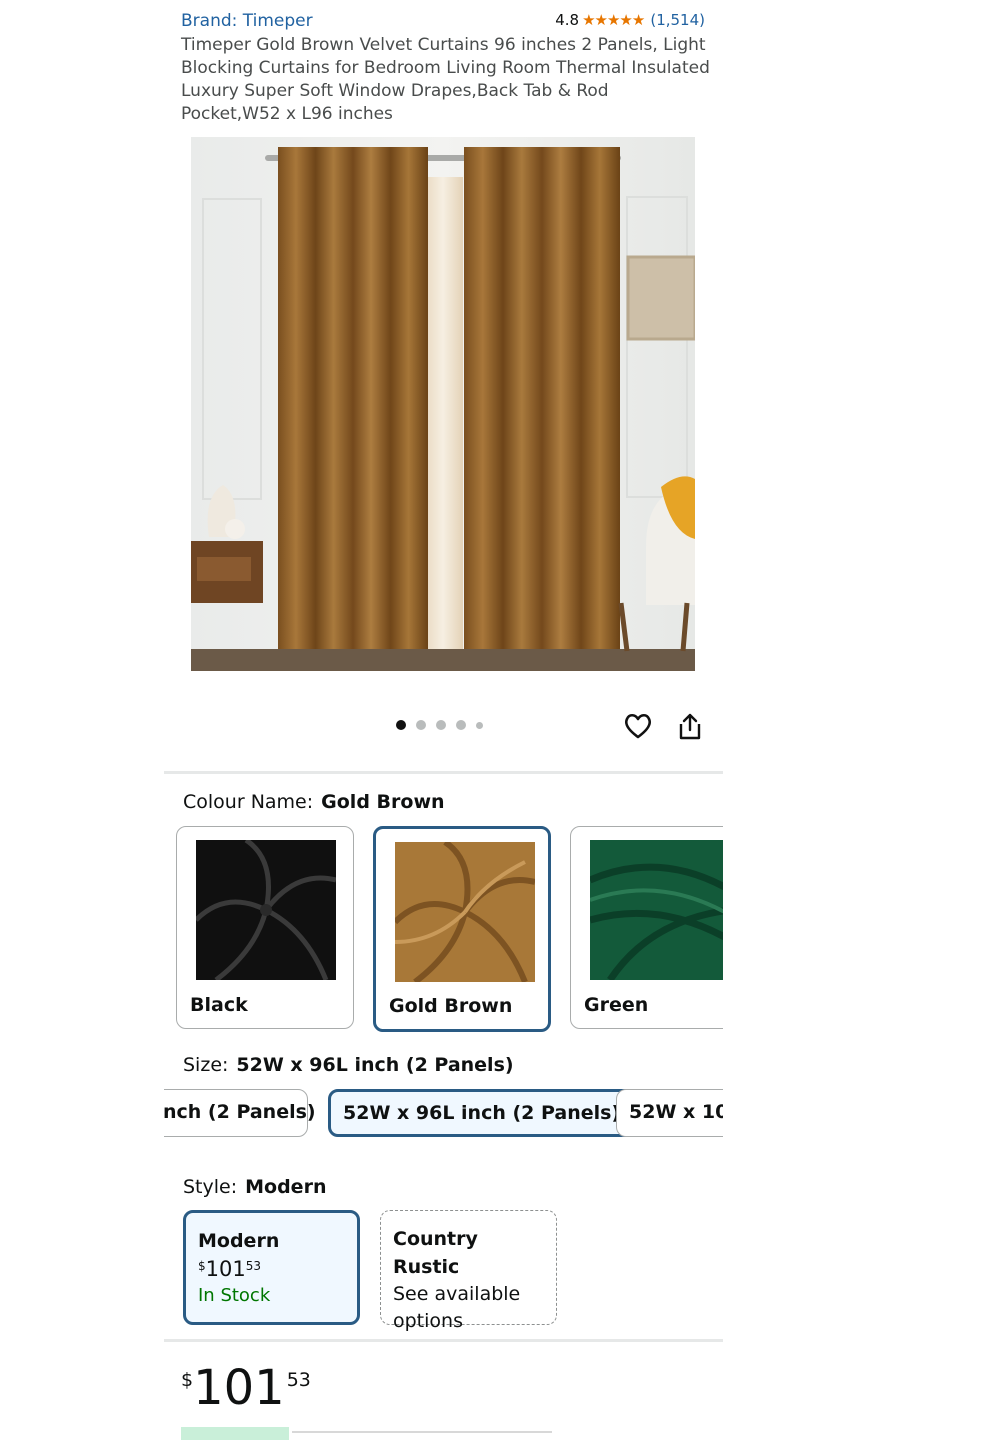 The width and height of the screenshot is (981, 1440). What do you see at coordinates (240, 1113) in the screenshot?
I see `size-option: nch (2 Panels)` at bounding box center [240, 1113].